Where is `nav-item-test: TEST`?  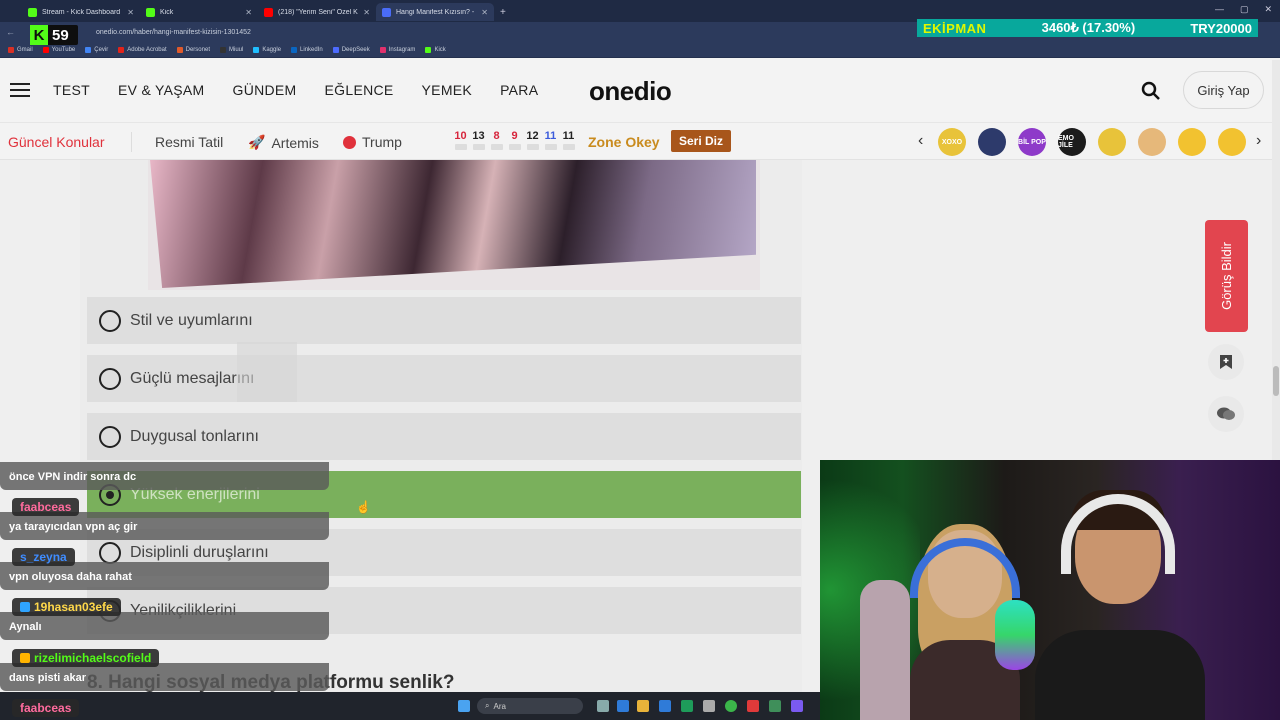
nav-item-test: TEST is located at coordinates (71, 90).